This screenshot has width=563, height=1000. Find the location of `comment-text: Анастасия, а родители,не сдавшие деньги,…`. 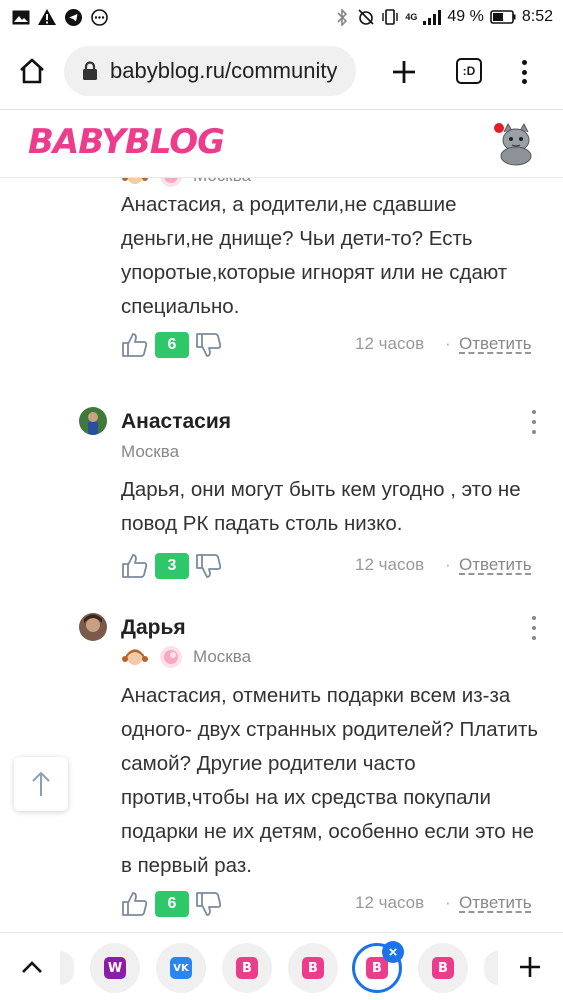

comment-text: Анастасия, а родители,не сдавшие деньги,… is located at coordinates (314, 255).